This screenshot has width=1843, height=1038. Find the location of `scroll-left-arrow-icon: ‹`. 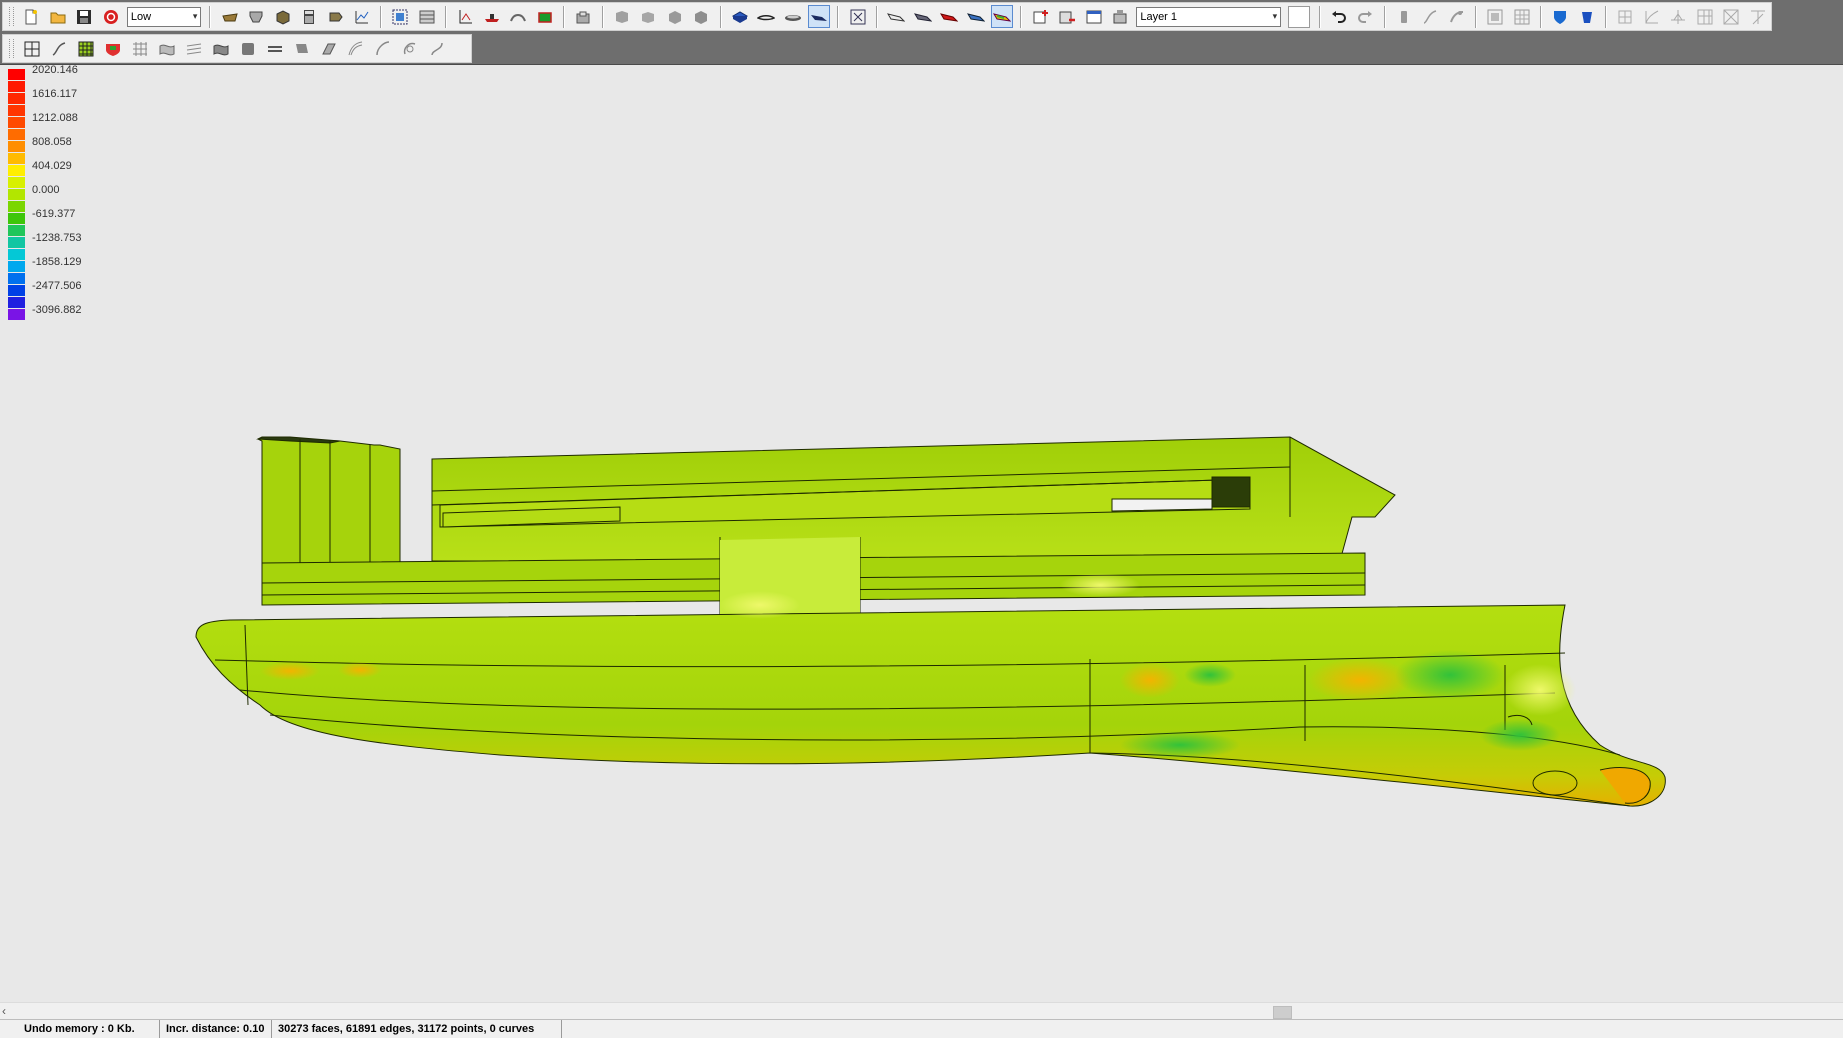

scroll-left-arrow-icon: ‹ is located at coordinates (4, 1011).